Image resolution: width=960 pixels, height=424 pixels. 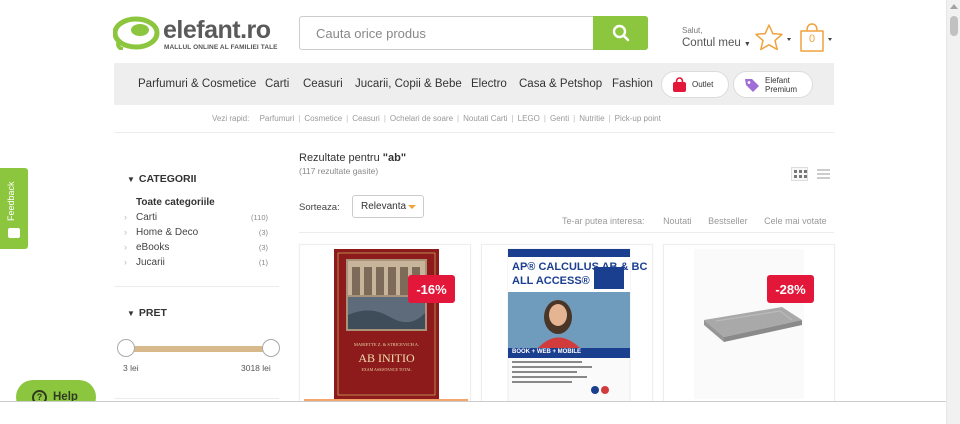 I want to click on chevron-down-icon, so click(x=412, y=207).